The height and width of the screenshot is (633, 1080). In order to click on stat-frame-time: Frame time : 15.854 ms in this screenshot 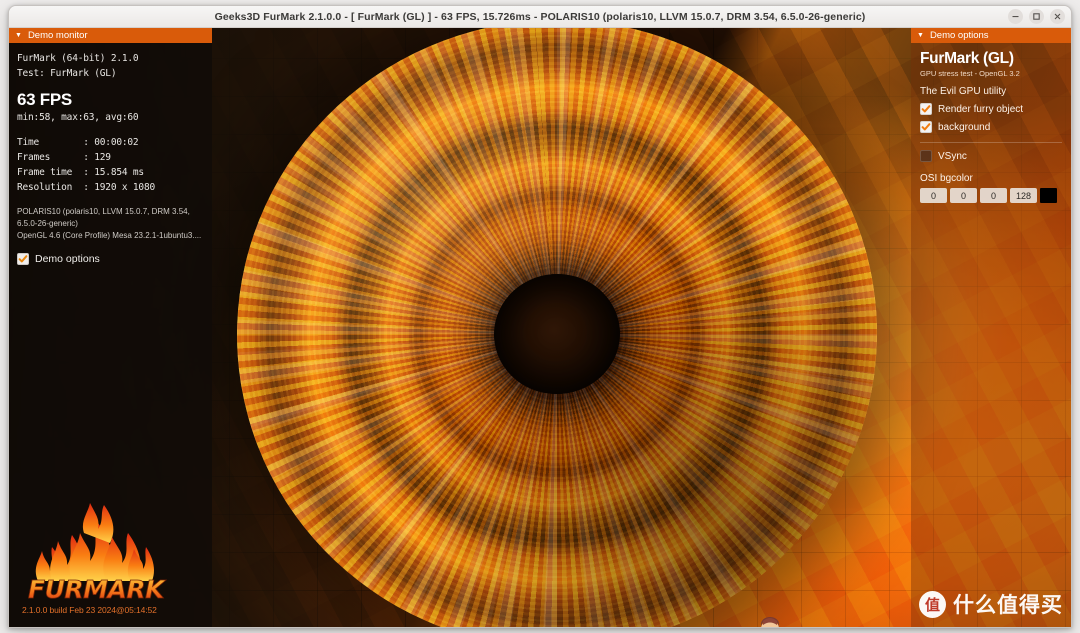, I will do `click(80, 172)`.